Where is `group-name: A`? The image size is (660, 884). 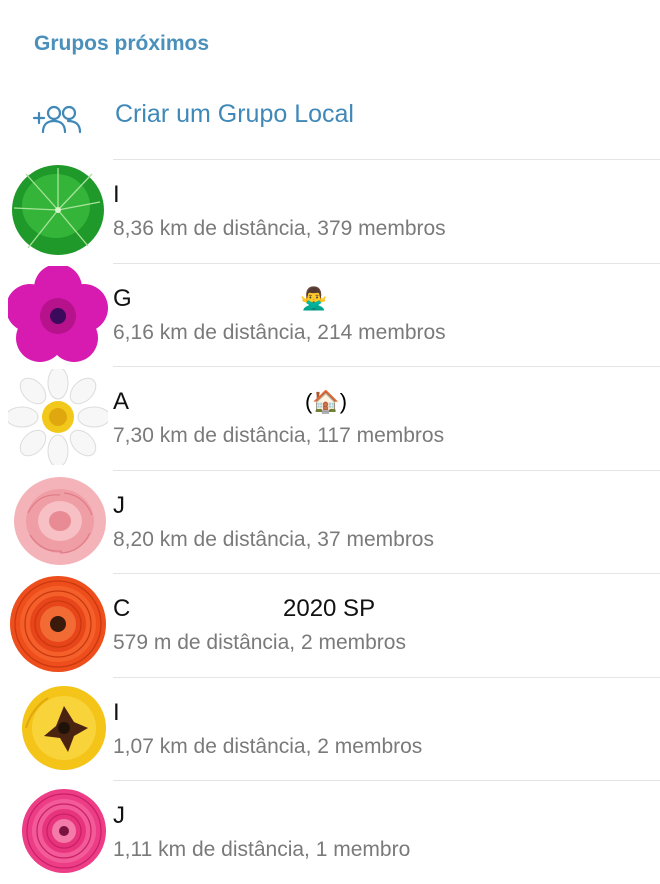
group-name: A is located at coordinates (121, 401).